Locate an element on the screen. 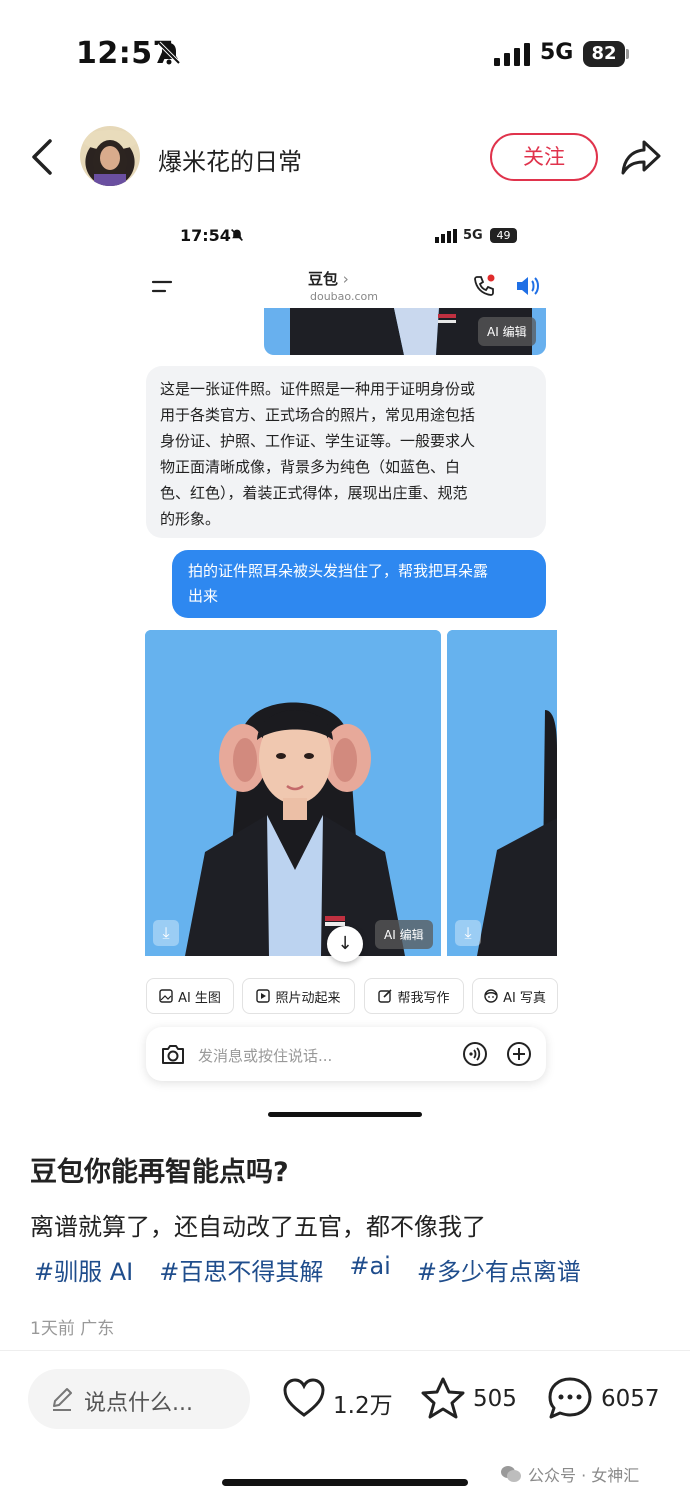 The height and width of the screenshot is (1501, 690). chip-label: AI 生图 is located at coordinates (199, 998).